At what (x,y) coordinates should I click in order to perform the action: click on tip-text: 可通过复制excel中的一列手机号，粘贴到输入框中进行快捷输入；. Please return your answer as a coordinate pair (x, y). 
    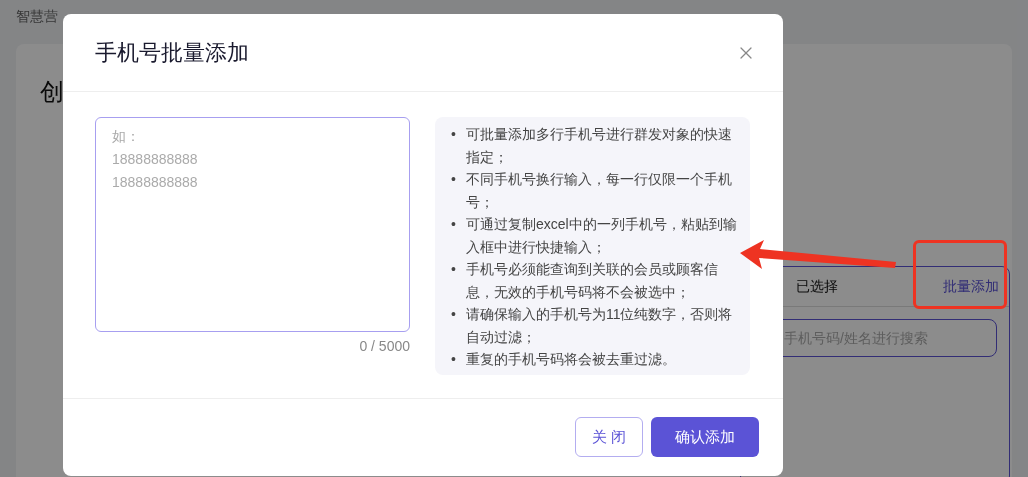
    Looking at the image, I should click on (601, 236).